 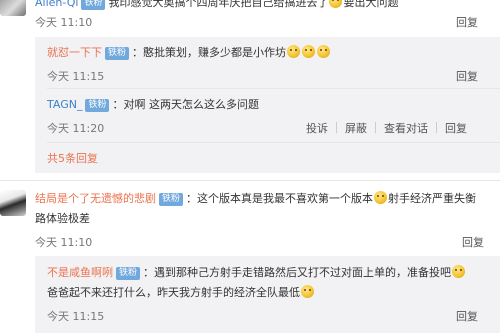 What do you see at coordinates (356, 128) in the screenshot?
I see `block-button: 屏蔽` at bounding box center [356, 128].